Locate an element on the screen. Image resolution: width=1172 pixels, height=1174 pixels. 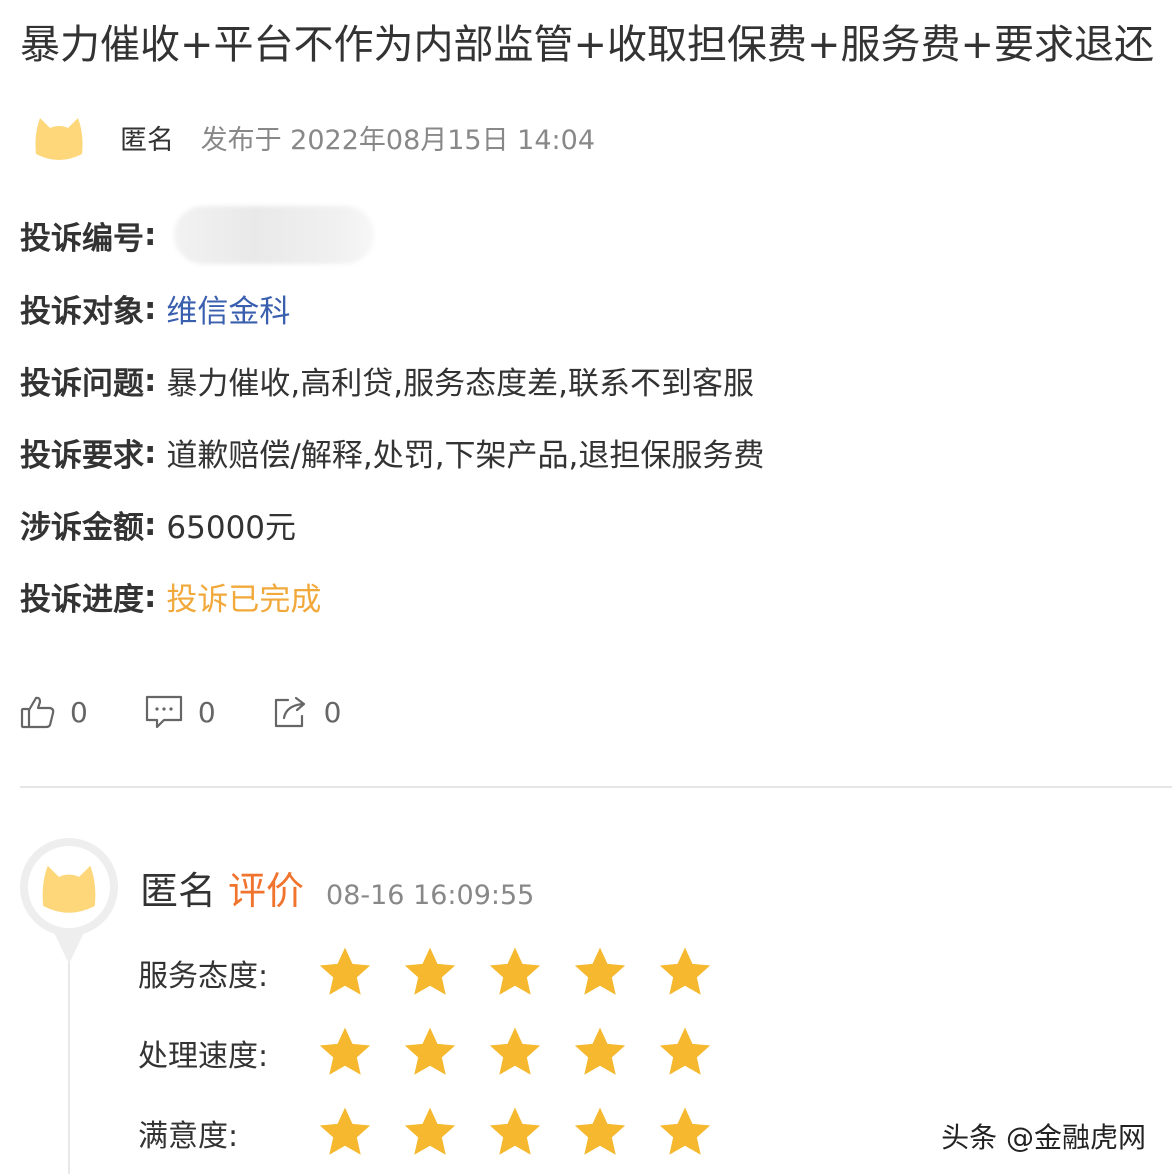
review-time: 08-16 16:09:55 is located at coordinates (430, 895).